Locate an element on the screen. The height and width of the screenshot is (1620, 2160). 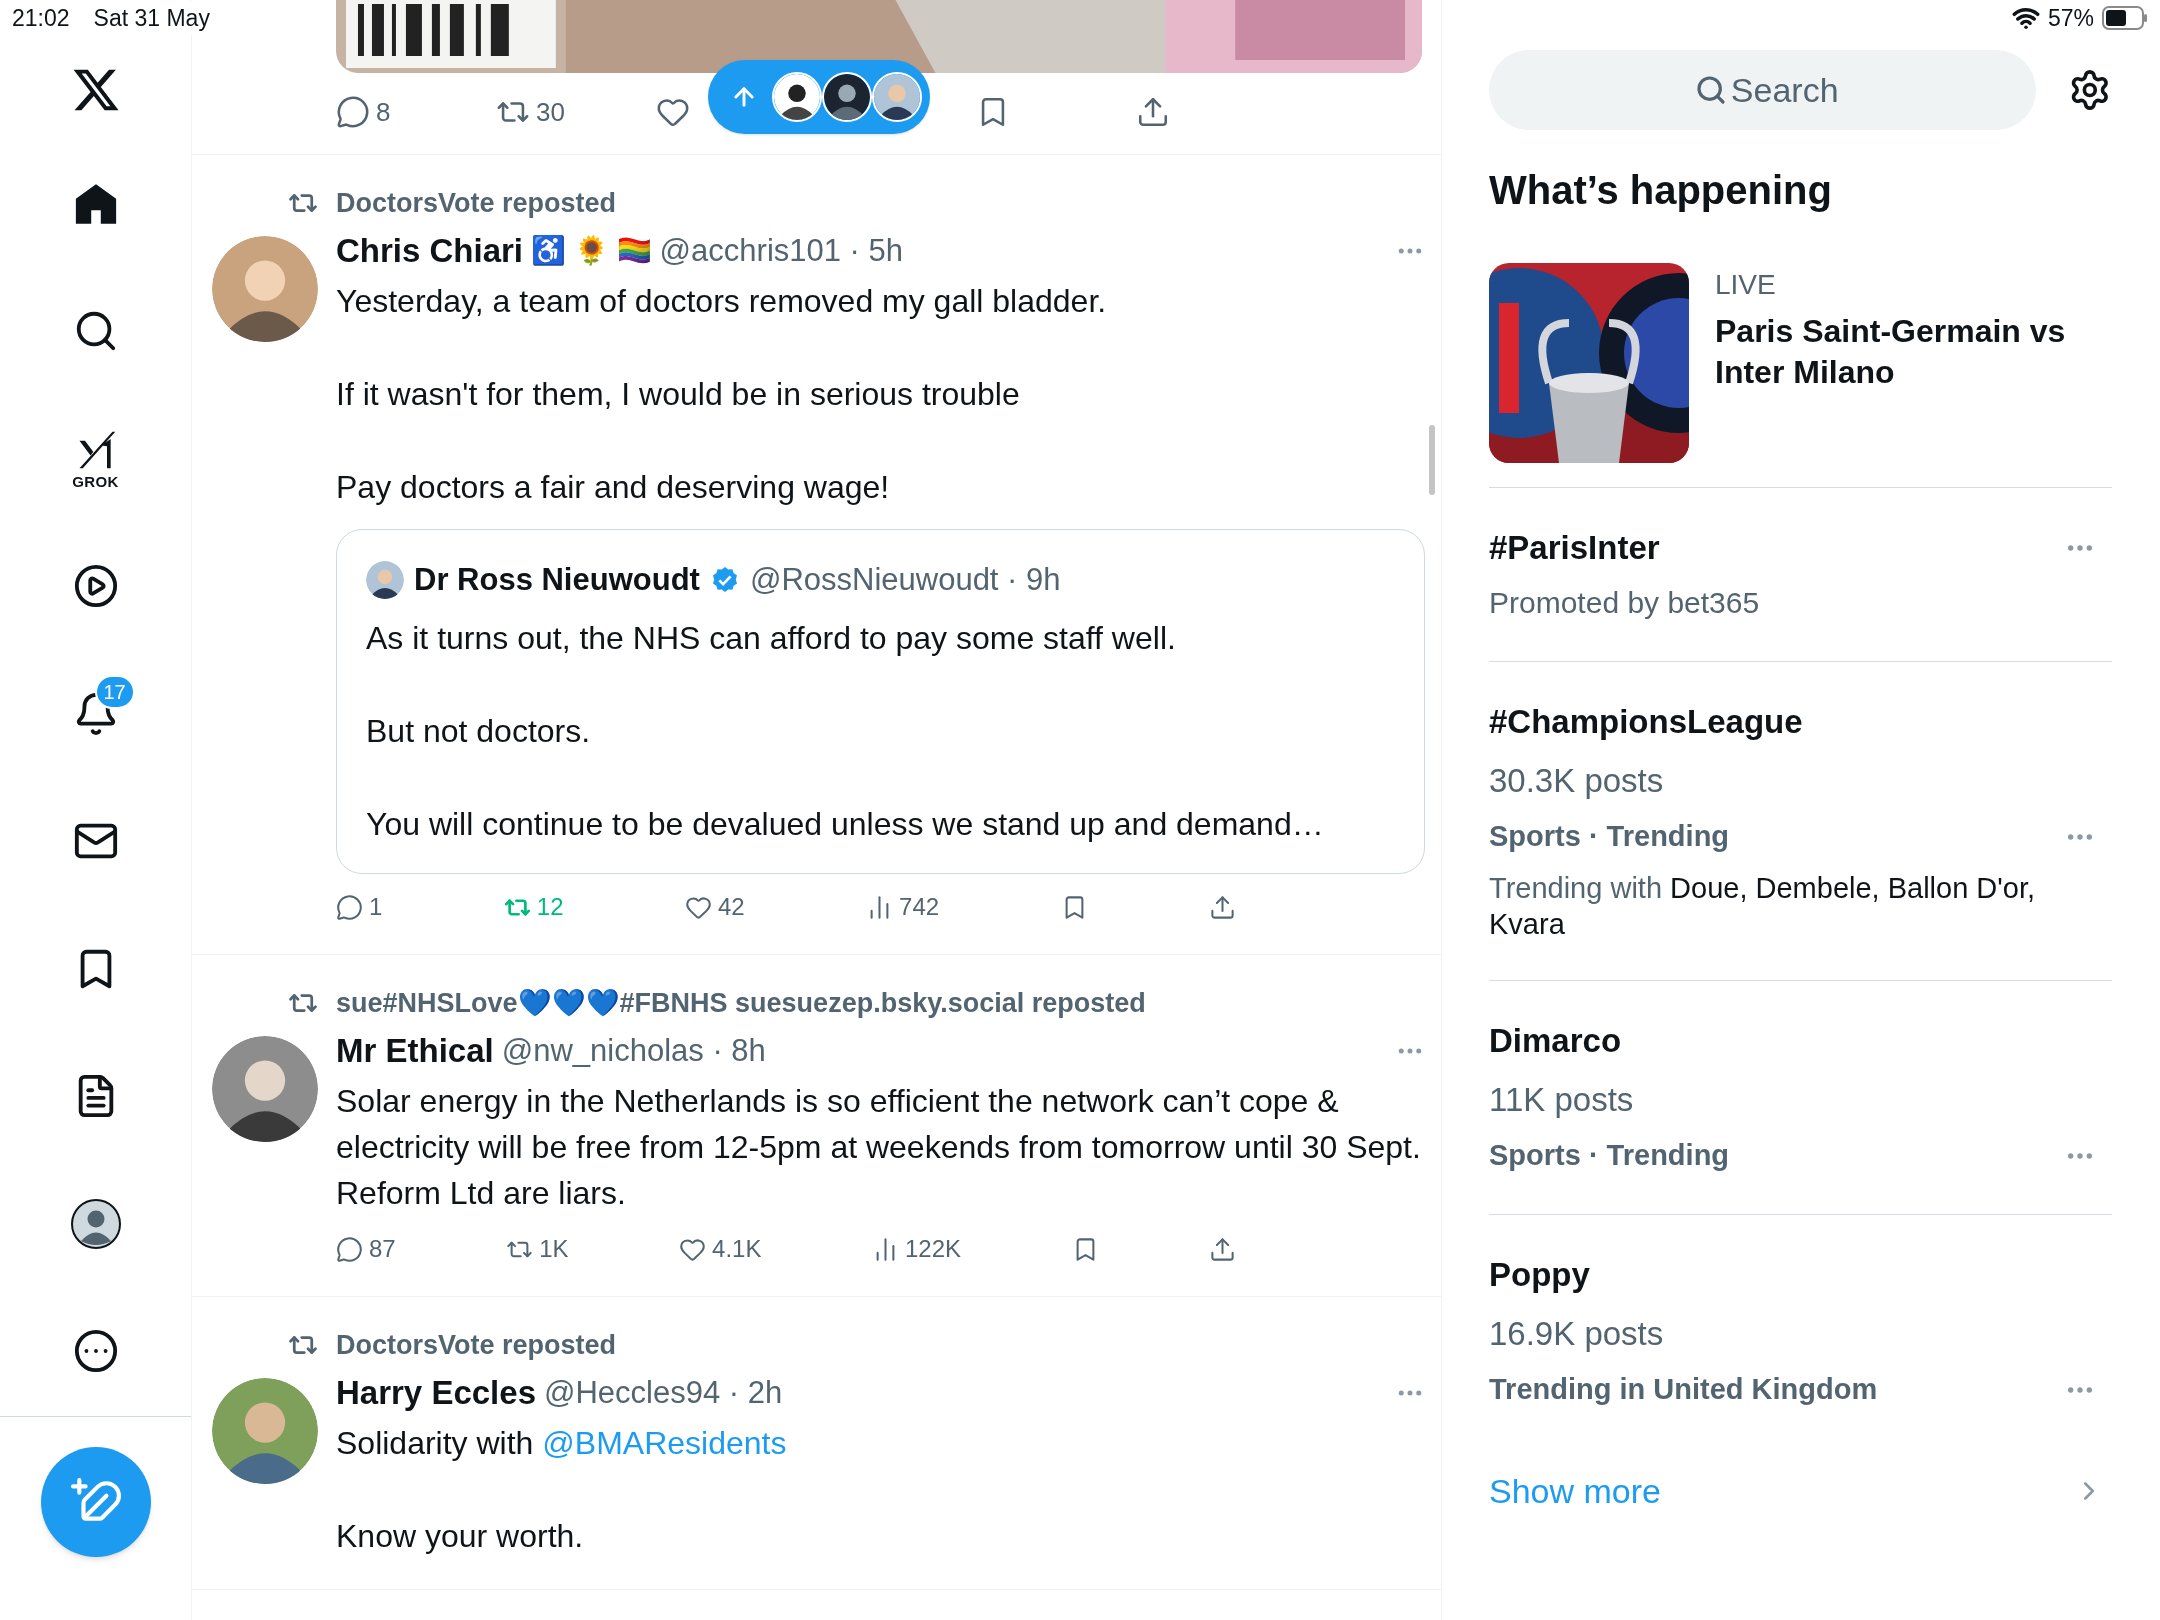
author-name: Mr Ethical is located at coordinates (415, 1051).